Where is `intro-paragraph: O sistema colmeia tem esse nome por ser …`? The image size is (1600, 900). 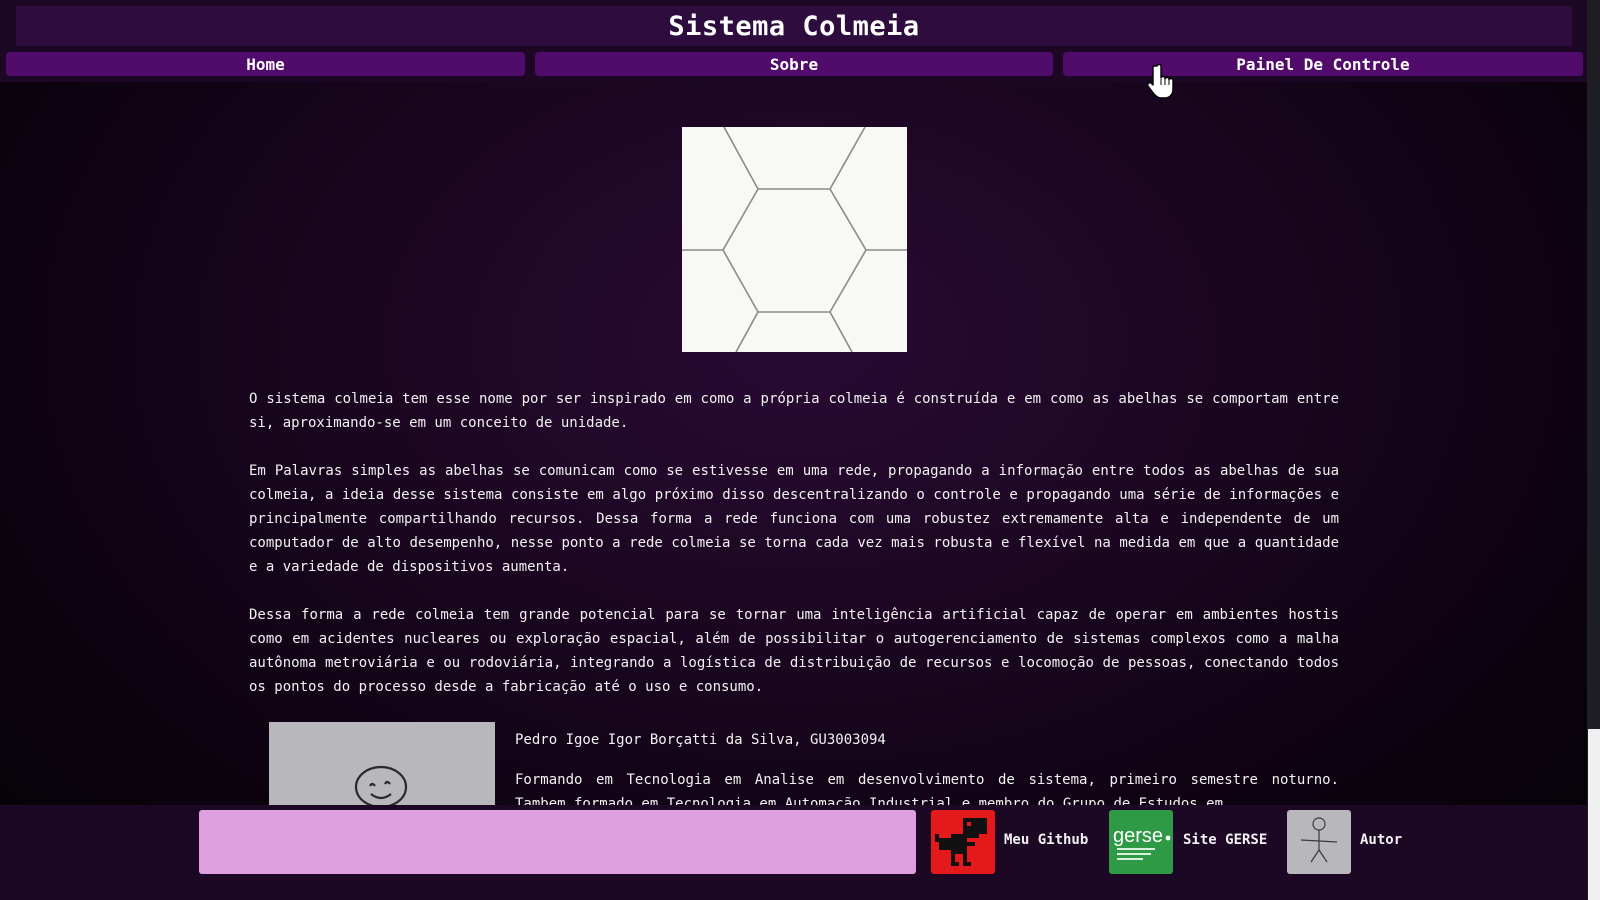 intro-paragraph: O sistema colmeia tem esse nome por ser … is located at coordinates (794, 411).